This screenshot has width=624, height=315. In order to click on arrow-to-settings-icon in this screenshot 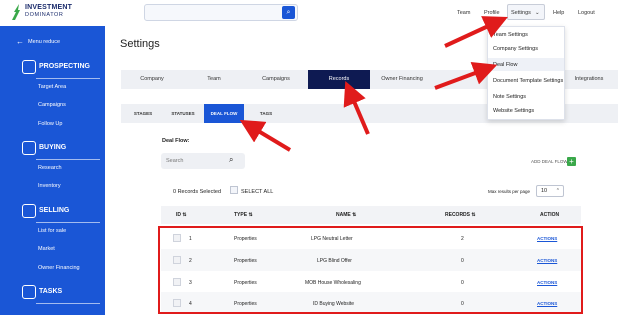, I will do `click(476, 32)`.